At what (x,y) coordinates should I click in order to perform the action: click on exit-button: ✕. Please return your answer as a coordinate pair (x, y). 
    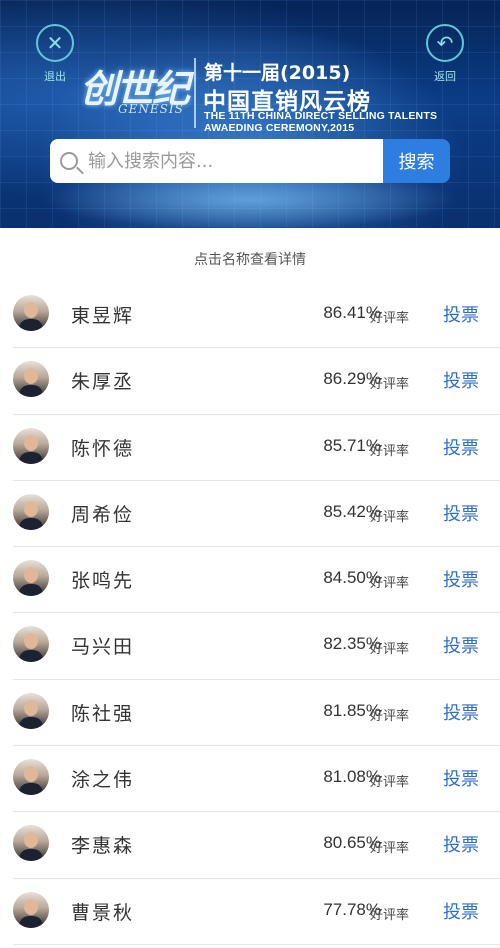
    Looking at the image, I should click on (55, 43).